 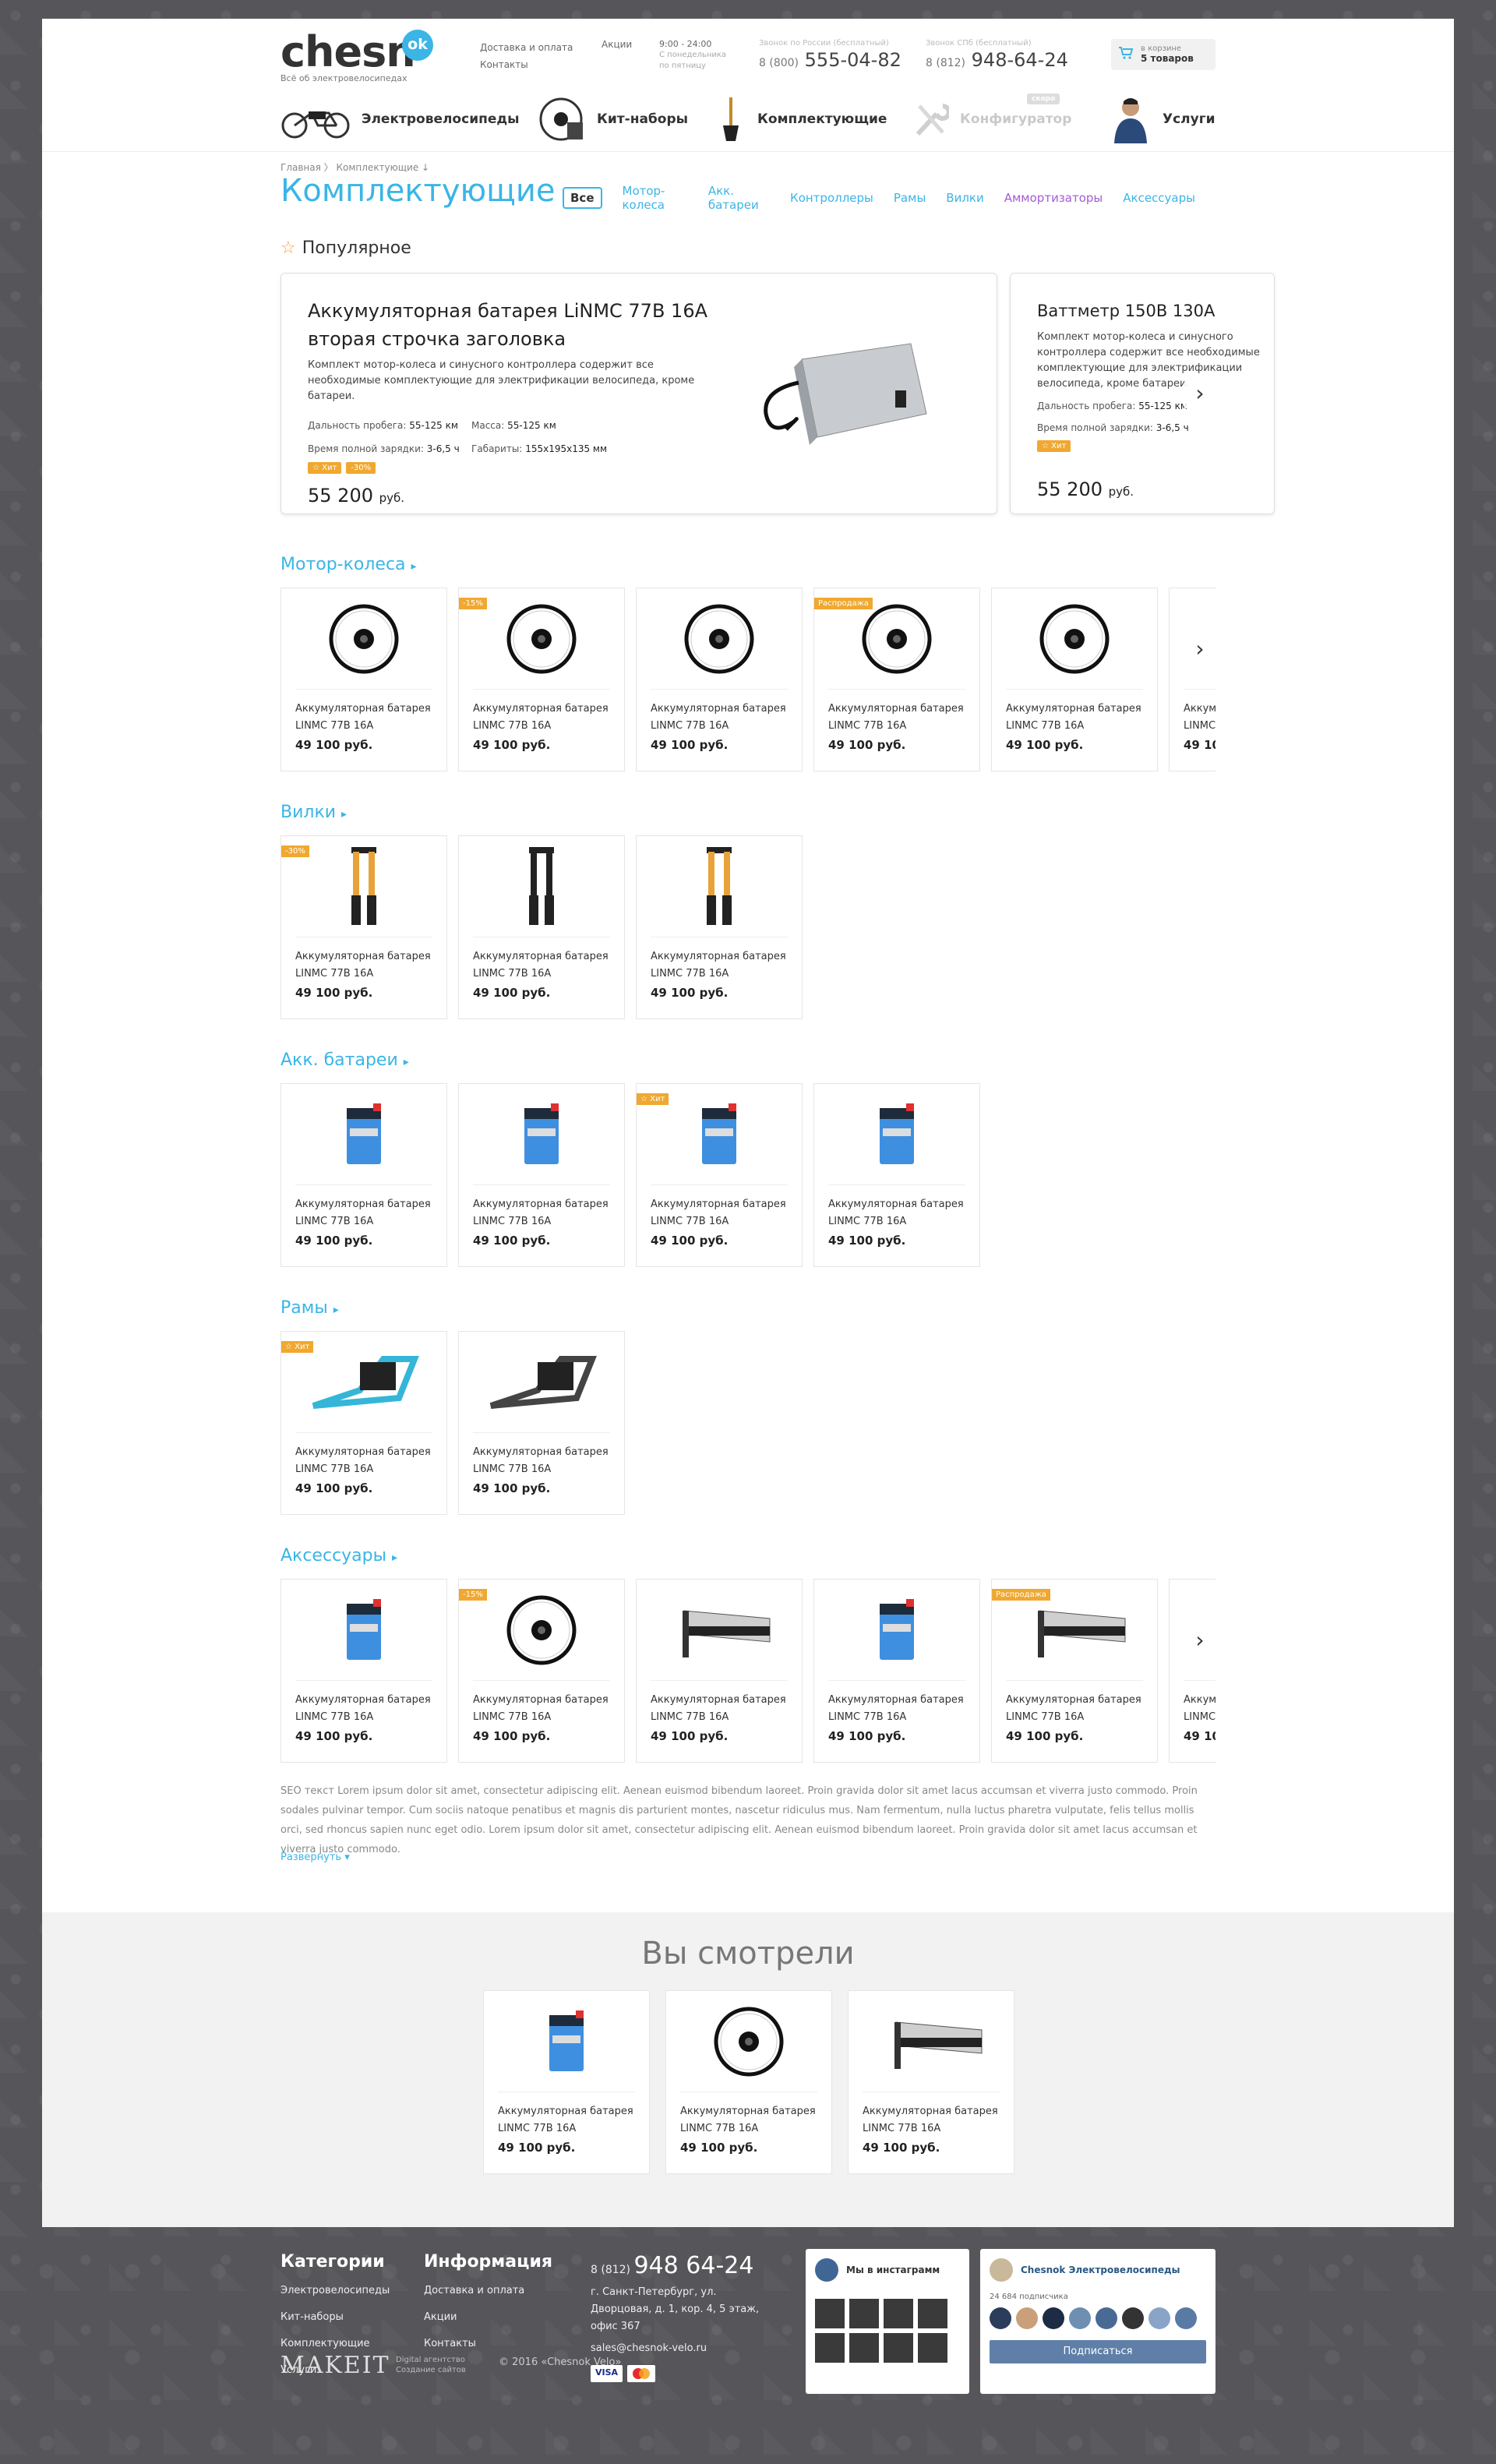 What do you see at coordinates (1100, 2270) in the screenshot?
I see `vk-title: Chesnok Электровелосипеды` at bounding box center [1100, 2270].